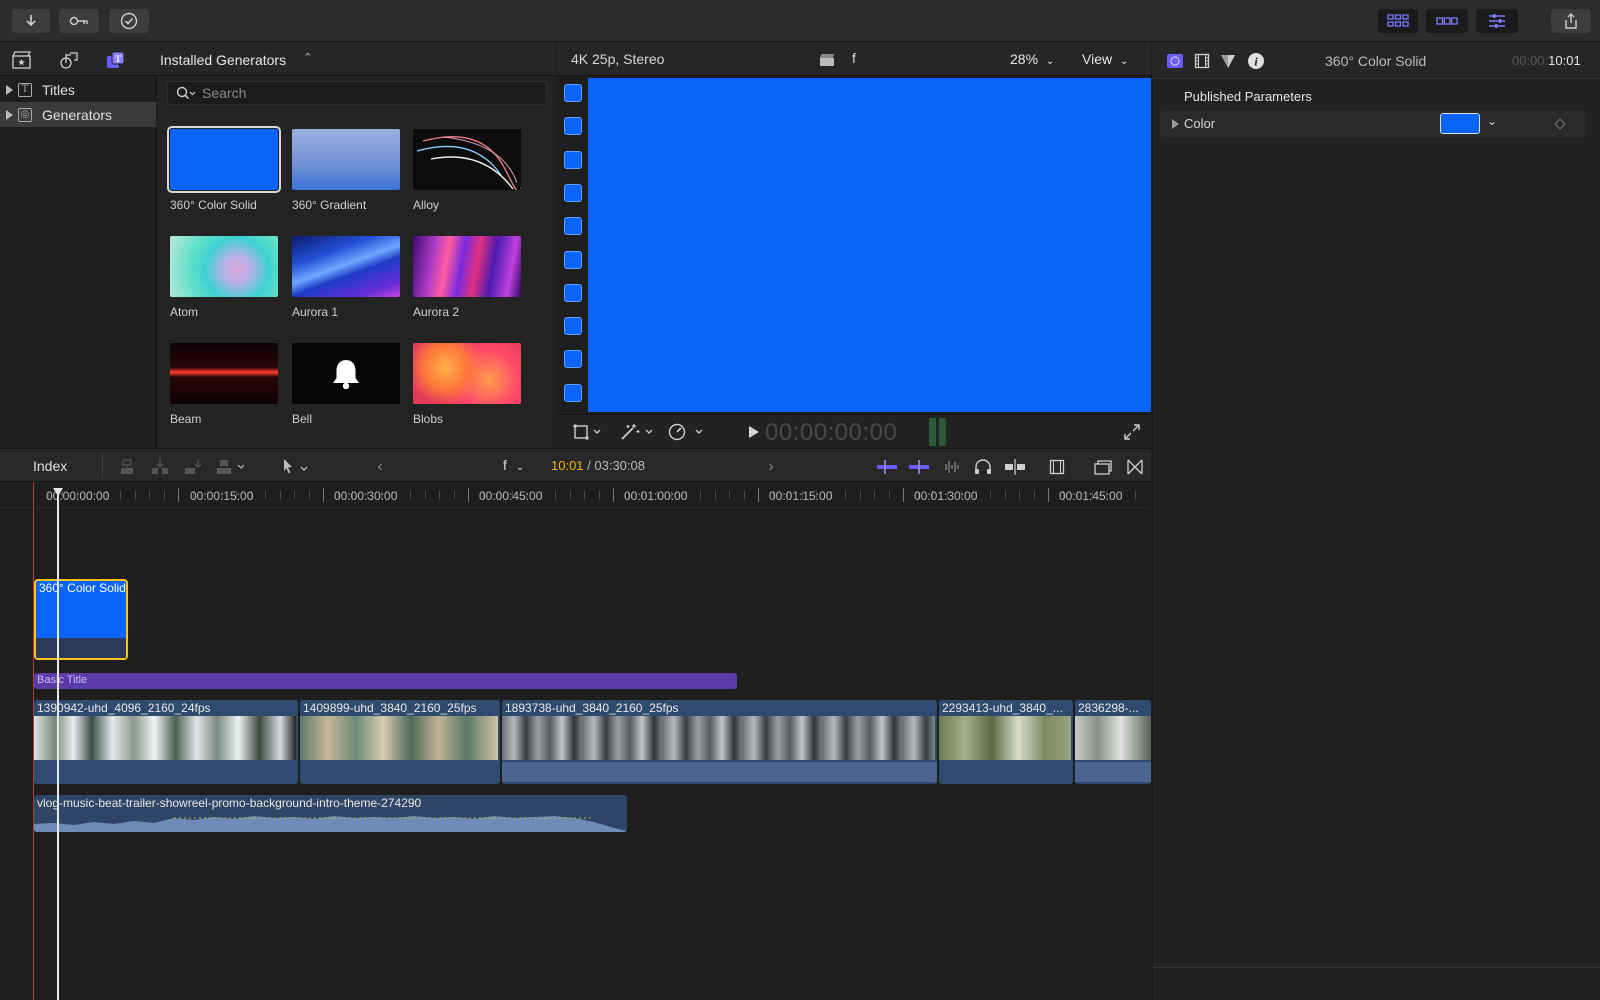 This screenshot has width=1600, height=1000. What do you see at coordinates (1132, 432) in the screenshot?
I see `fullscreen-button` at bounding box center [1132, 432].